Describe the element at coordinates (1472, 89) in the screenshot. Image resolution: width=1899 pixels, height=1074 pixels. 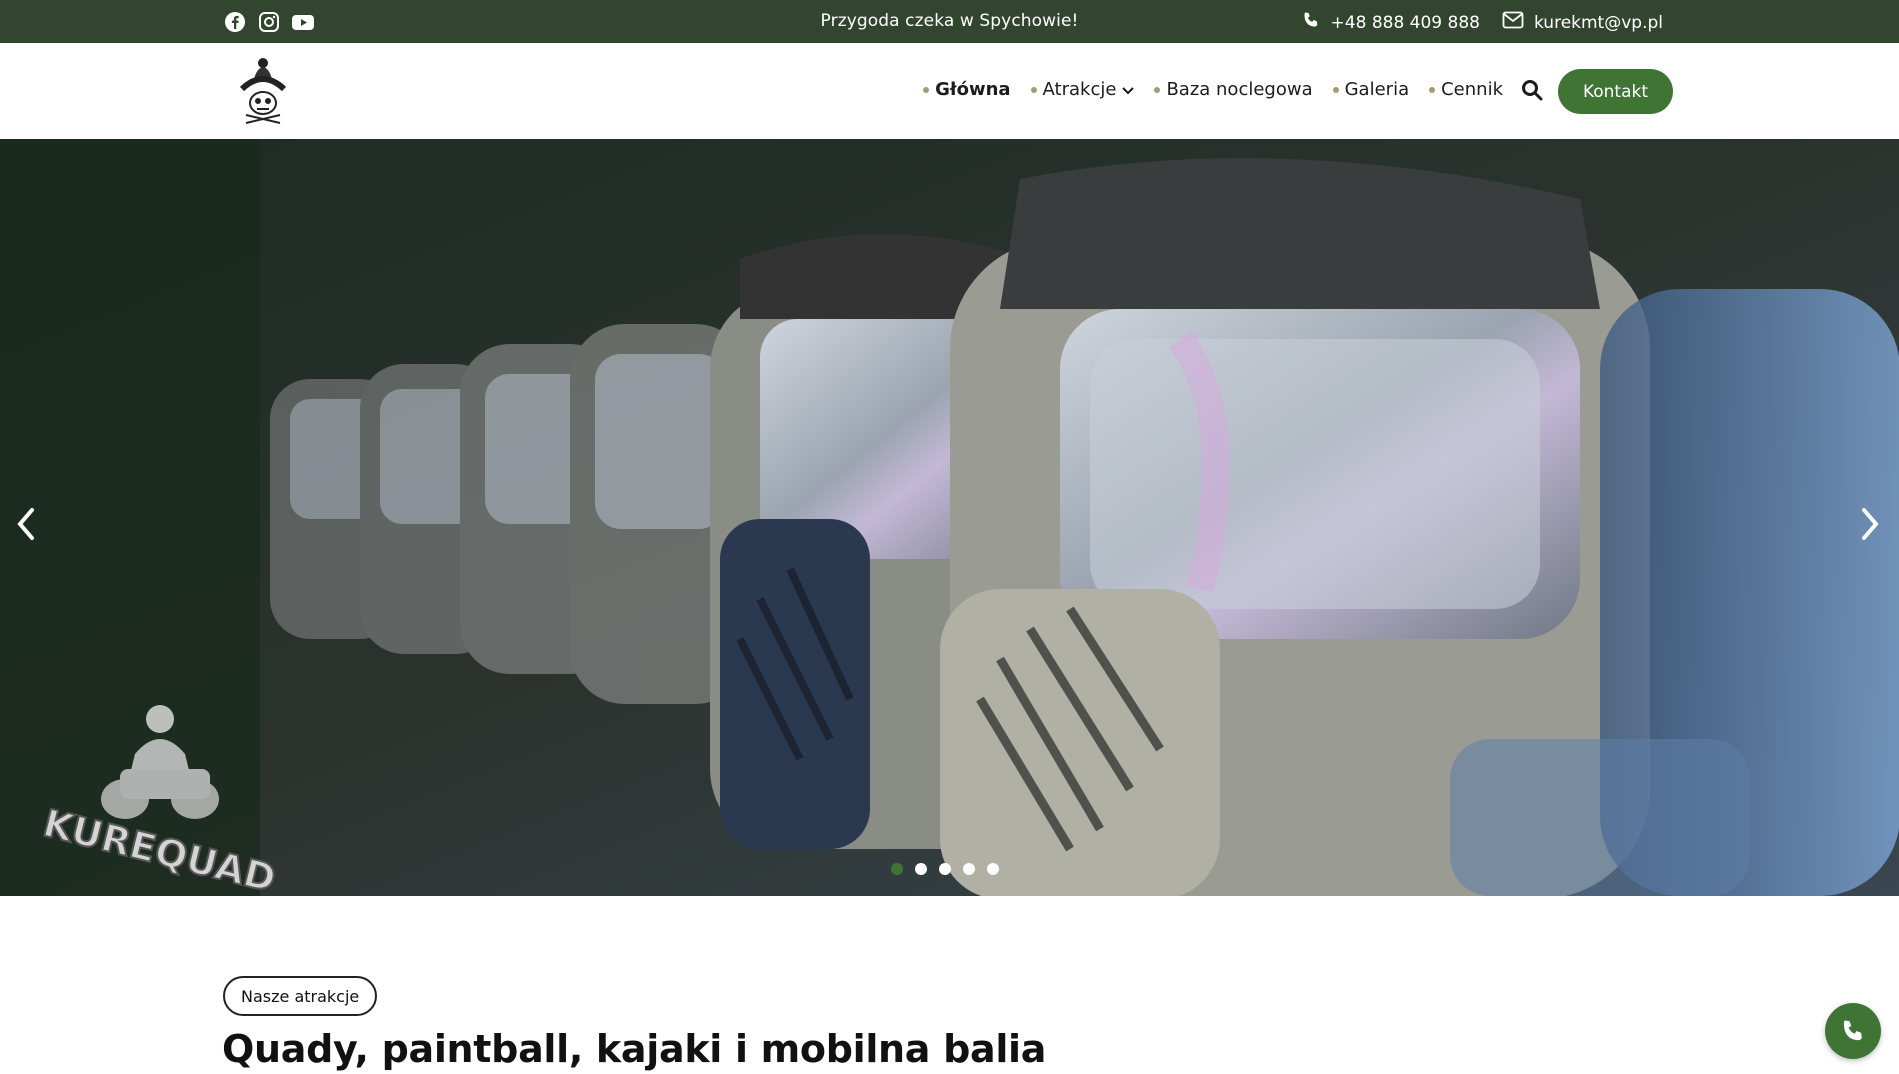
I see `nav-label: Cennik` at that location.